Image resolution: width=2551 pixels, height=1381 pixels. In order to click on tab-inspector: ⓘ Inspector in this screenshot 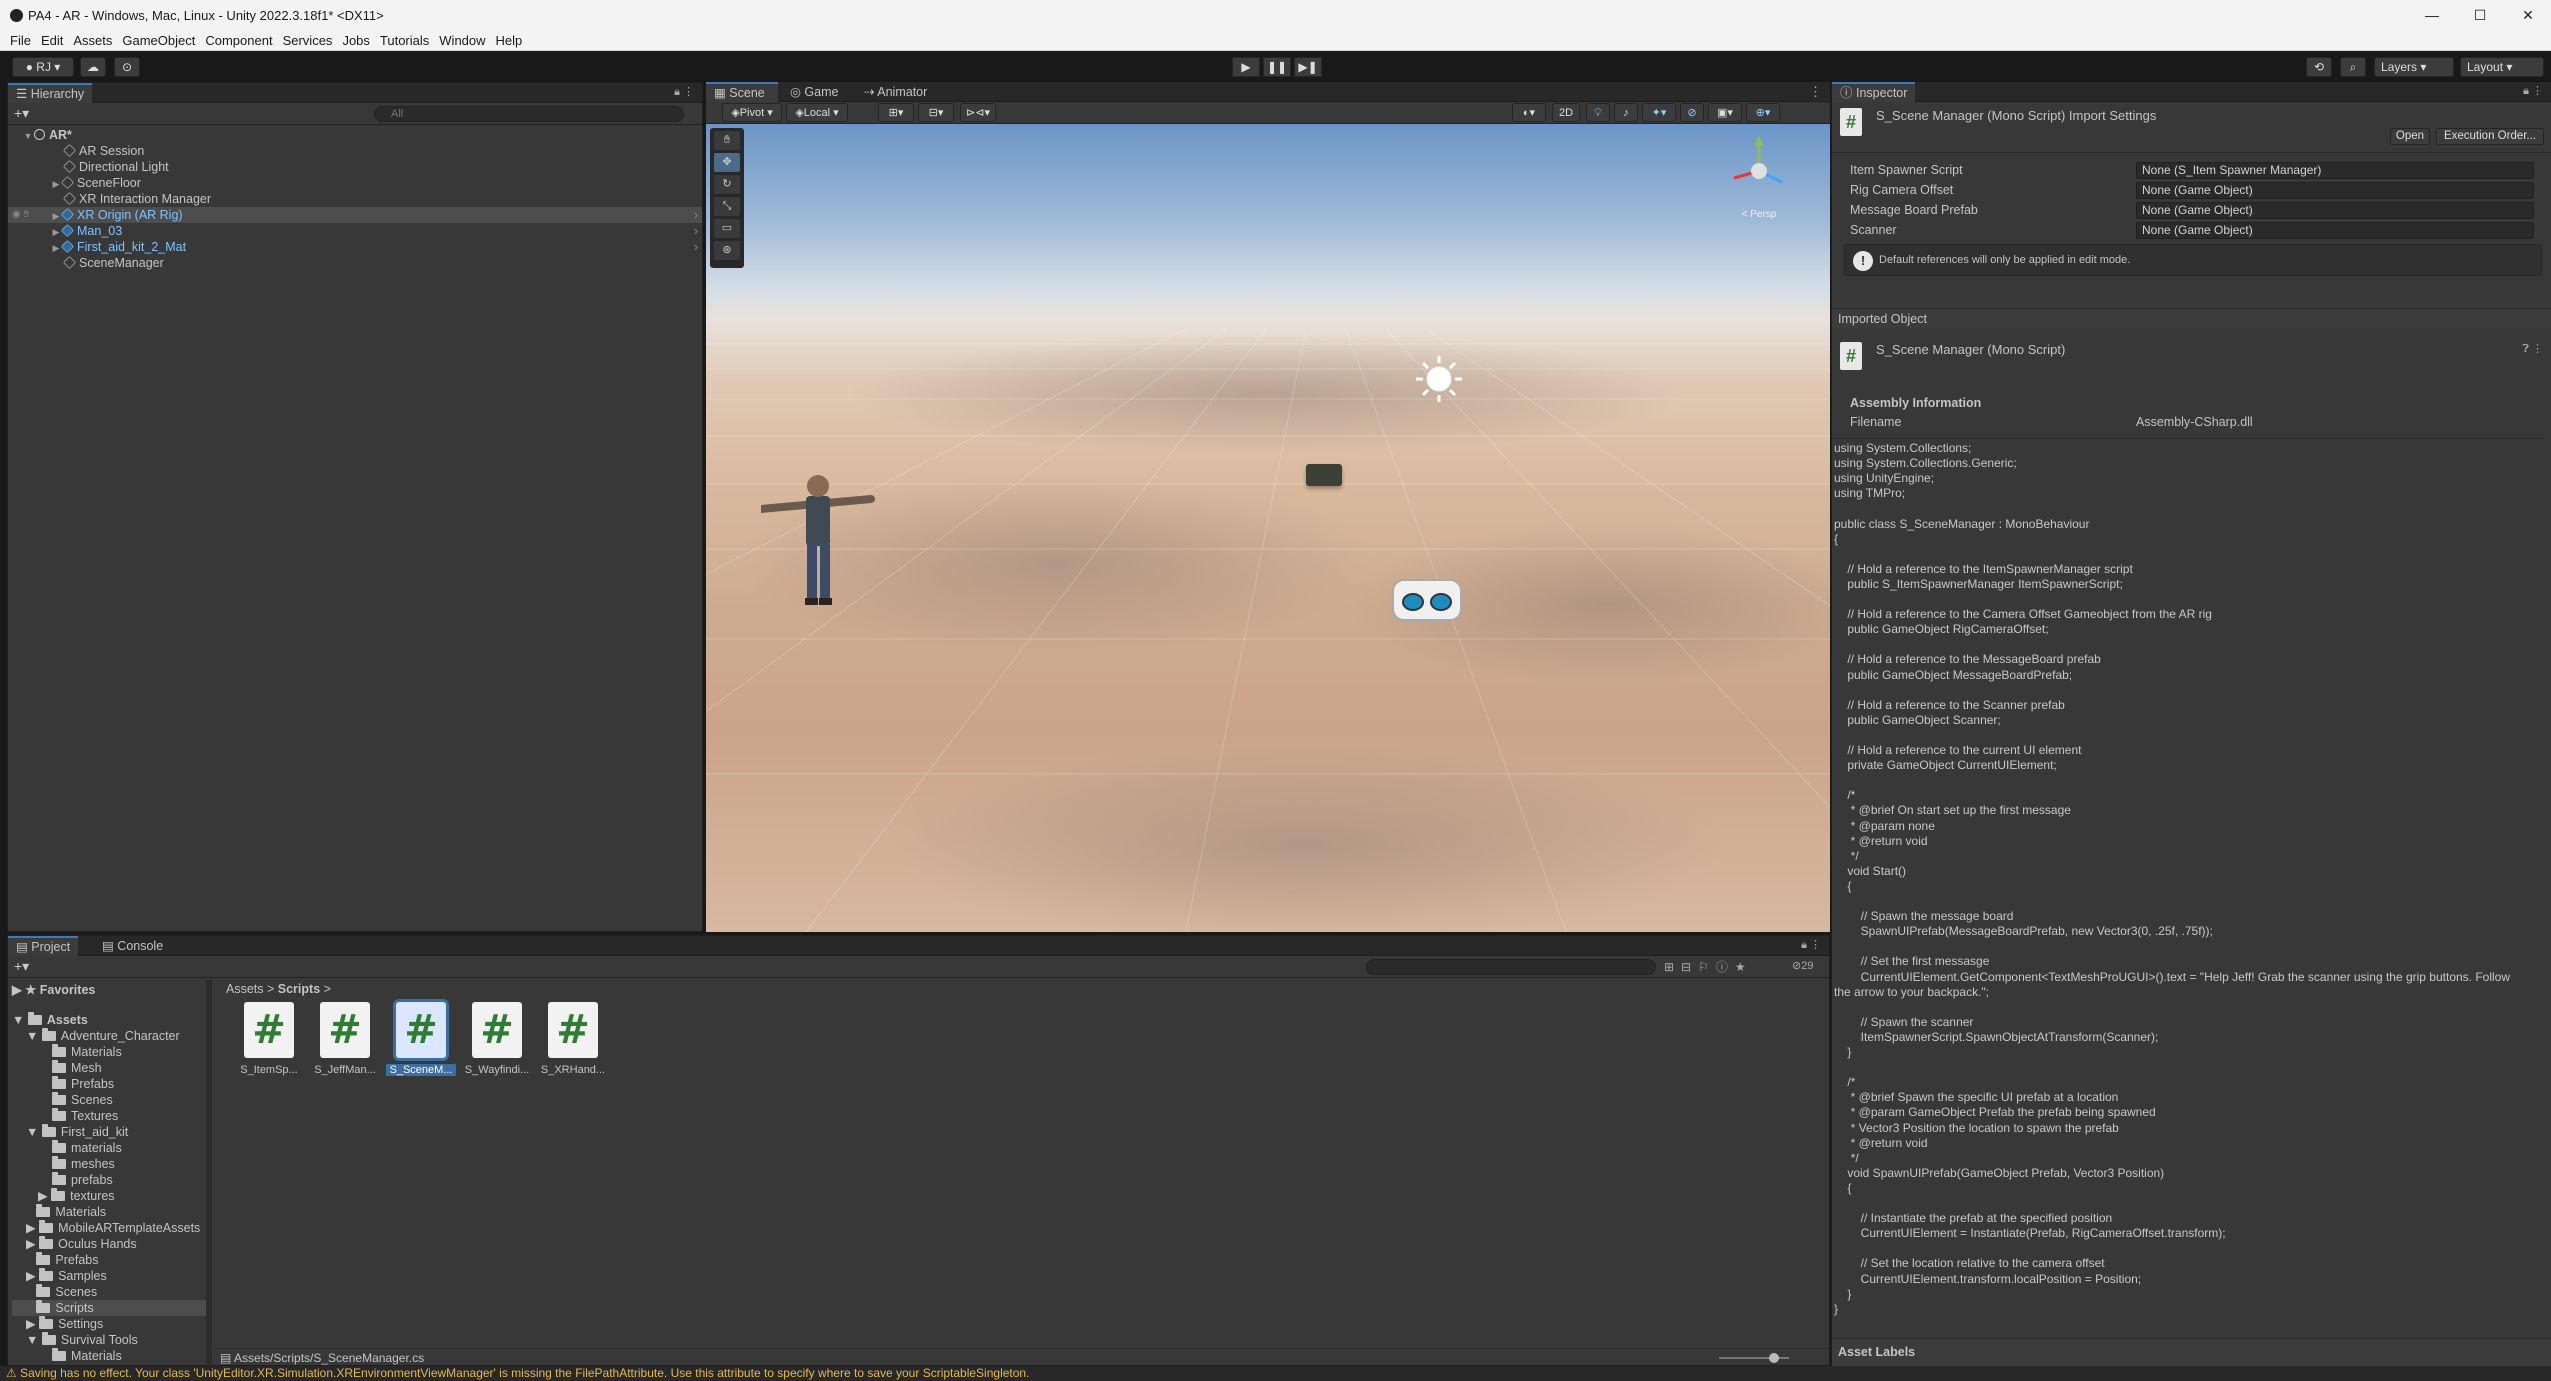, I will do `click(1874, 92)`.